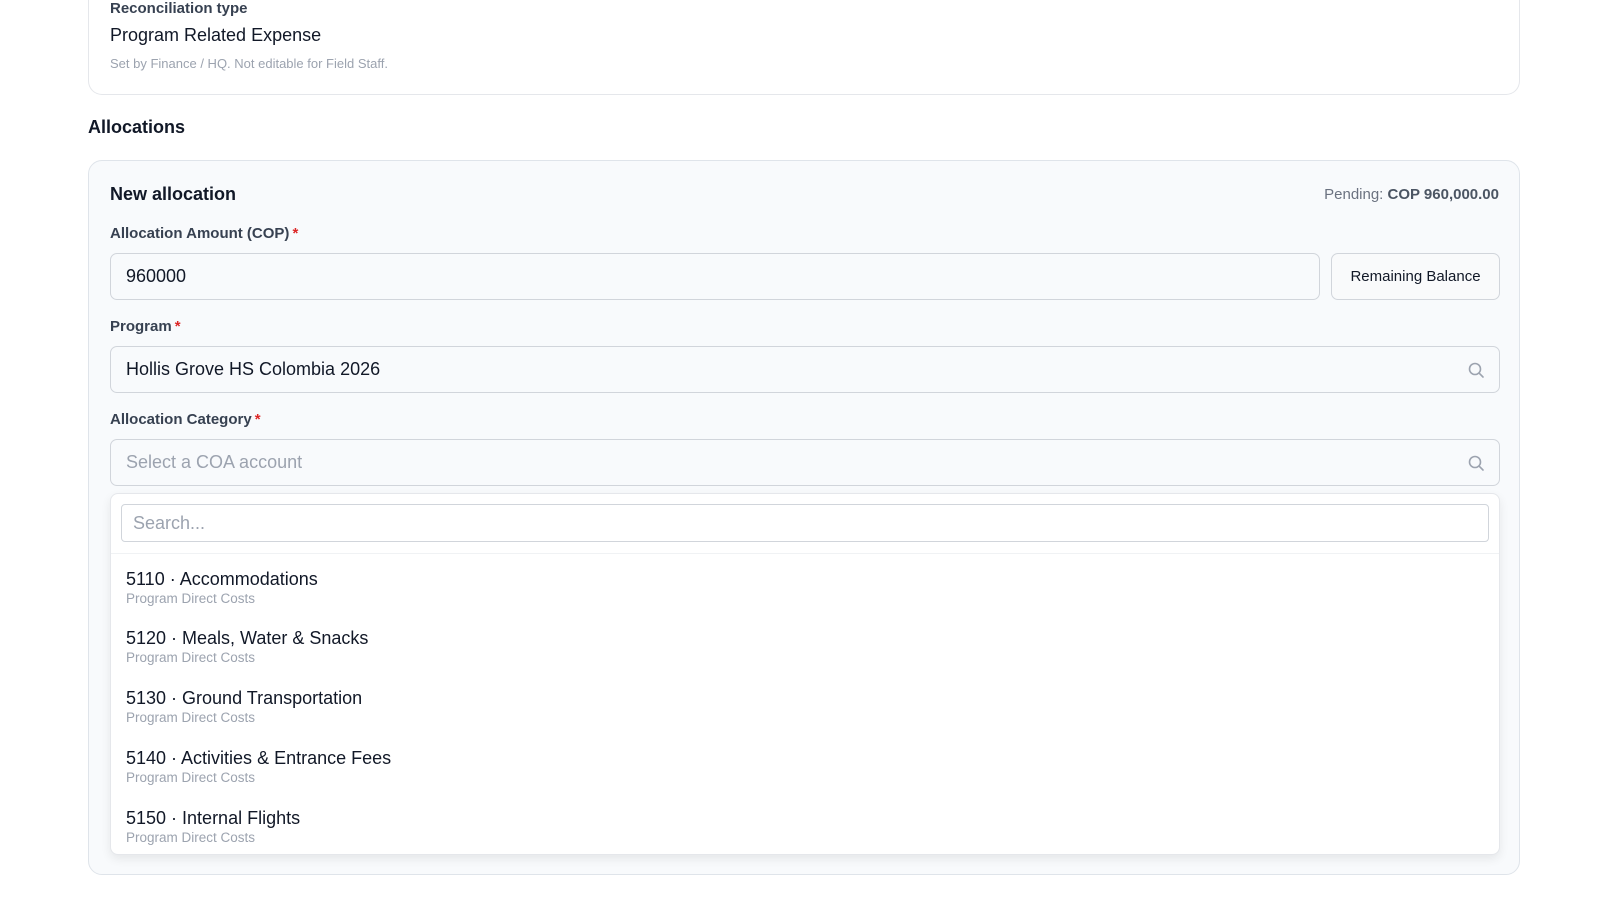  Describe the element at coordinates (1415, 276) in the screenshot. I see `remaining-balance-button: Remaining Balance` at that location.